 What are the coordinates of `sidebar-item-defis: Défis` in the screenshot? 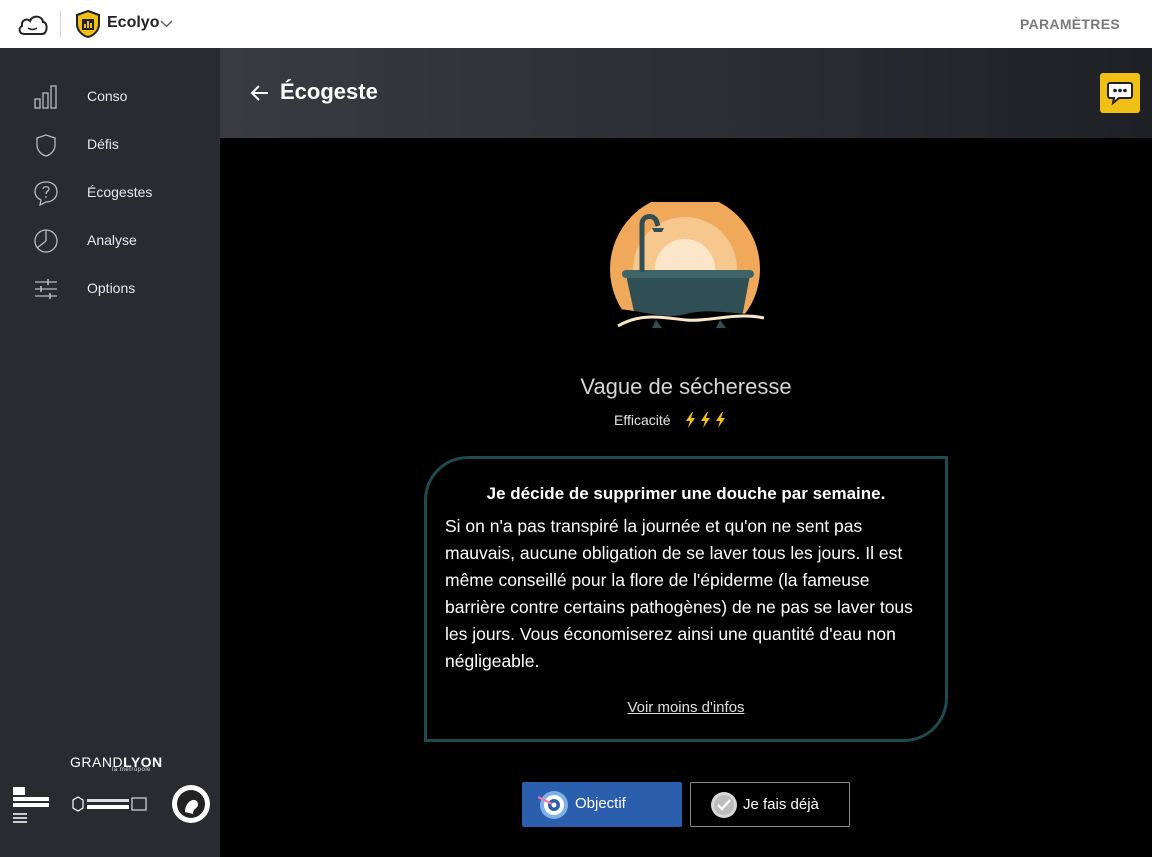 It's located at (110, 144).